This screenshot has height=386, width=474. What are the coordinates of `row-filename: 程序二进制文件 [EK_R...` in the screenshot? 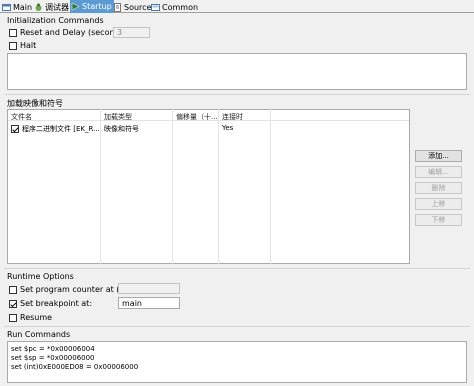 It's located at (61, 129).